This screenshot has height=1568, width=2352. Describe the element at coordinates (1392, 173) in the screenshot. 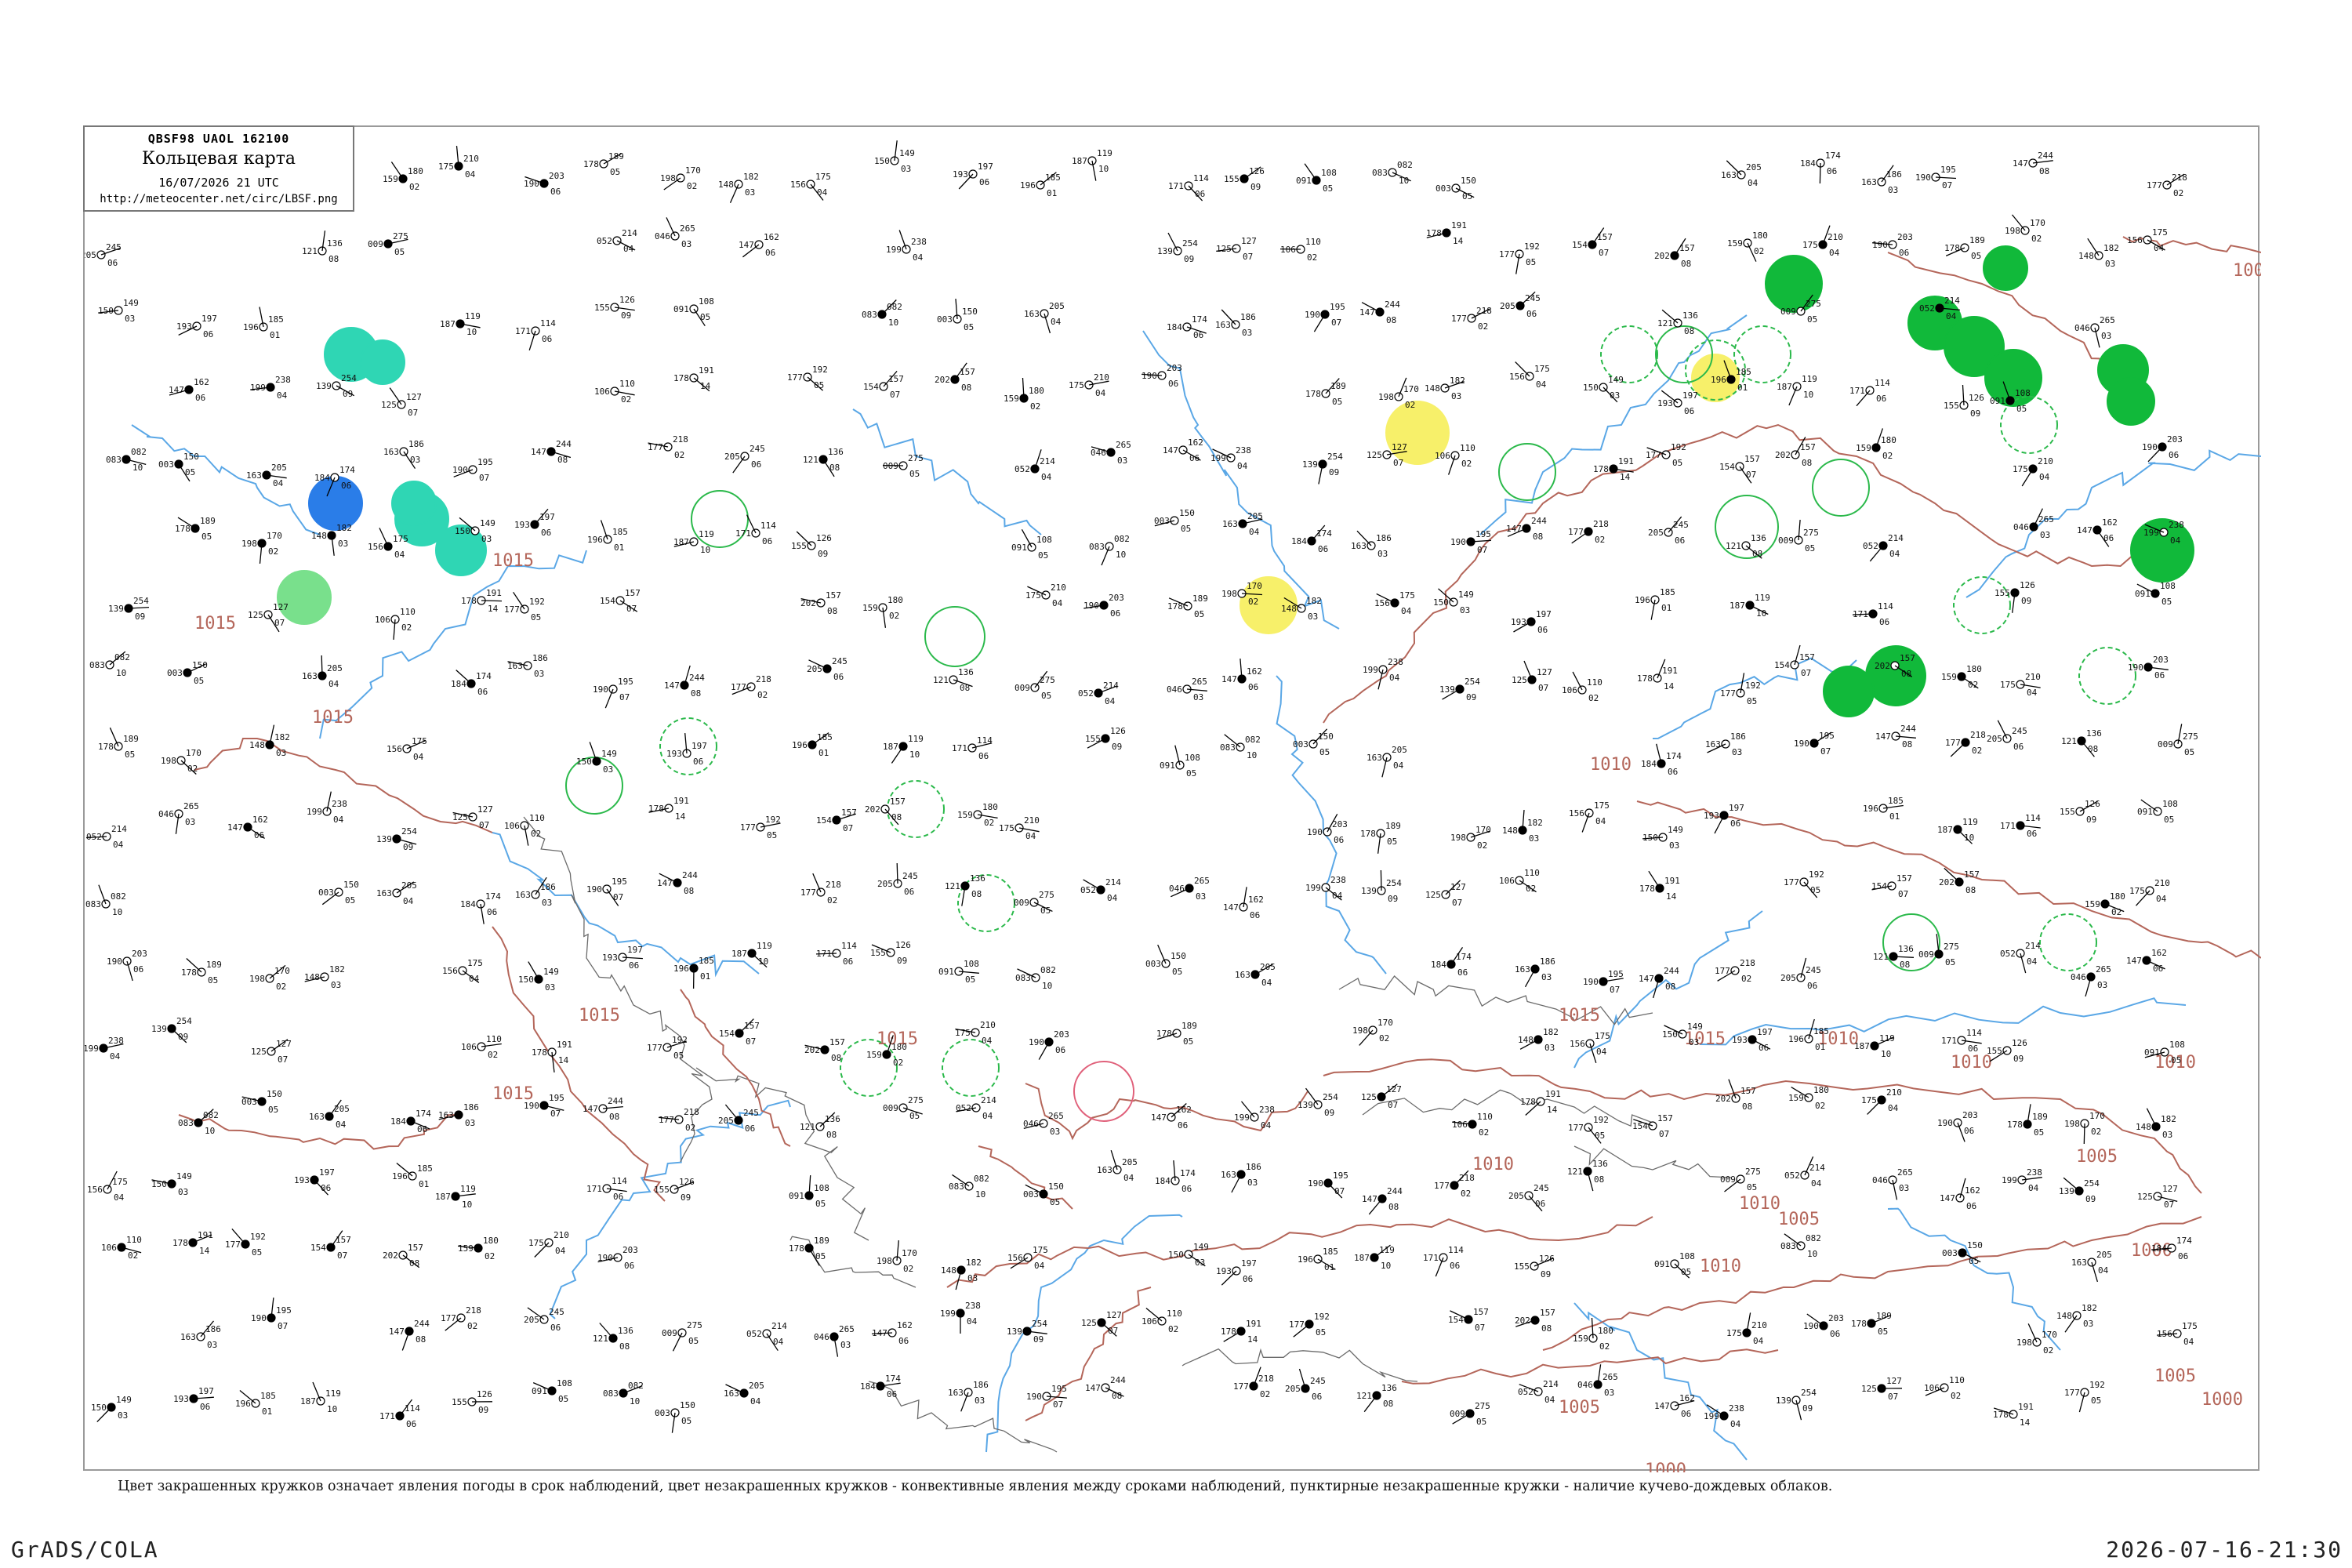

I see `station-plot: 08208310` at that location.